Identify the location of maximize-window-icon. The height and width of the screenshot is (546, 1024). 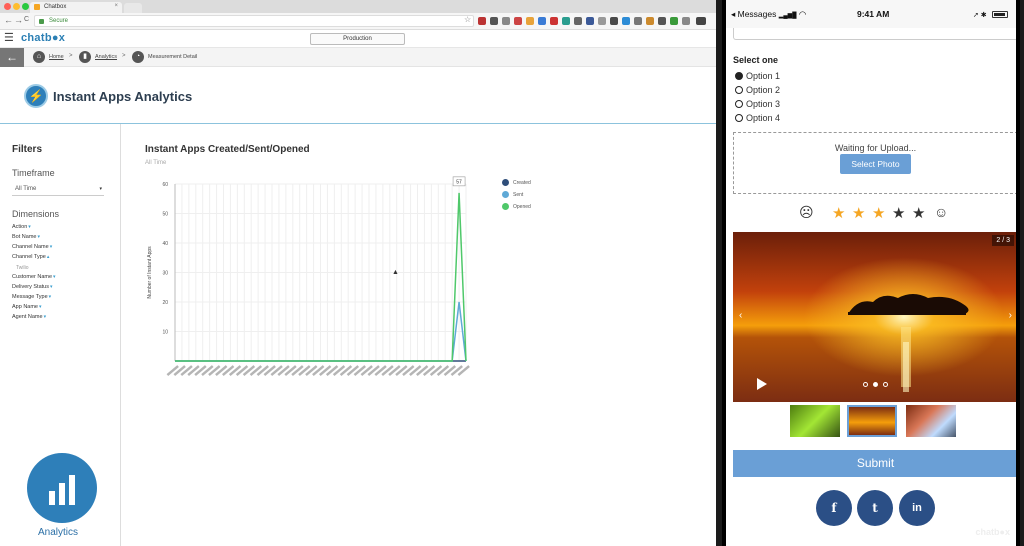
(25, 6).